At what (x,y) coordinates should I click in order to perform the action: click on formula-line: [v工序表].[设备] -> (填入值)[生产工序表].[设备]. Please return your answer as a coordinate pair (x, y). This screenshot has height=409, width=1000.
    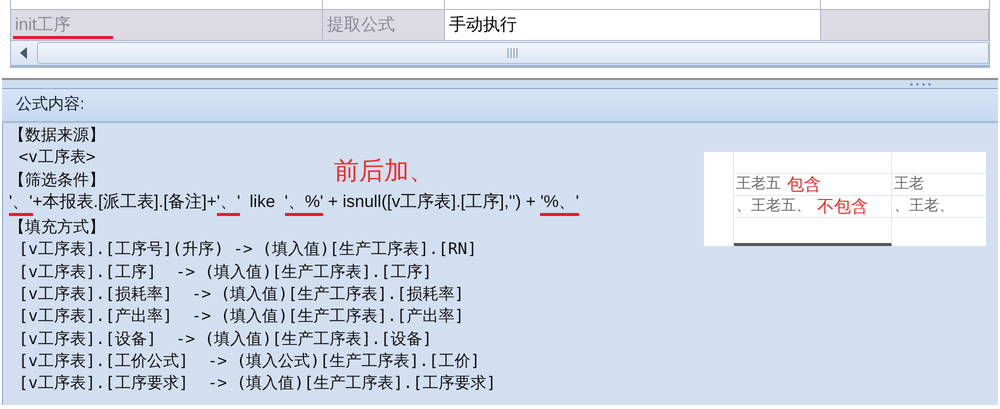
    Looking at the image, I should click on (225, 339).